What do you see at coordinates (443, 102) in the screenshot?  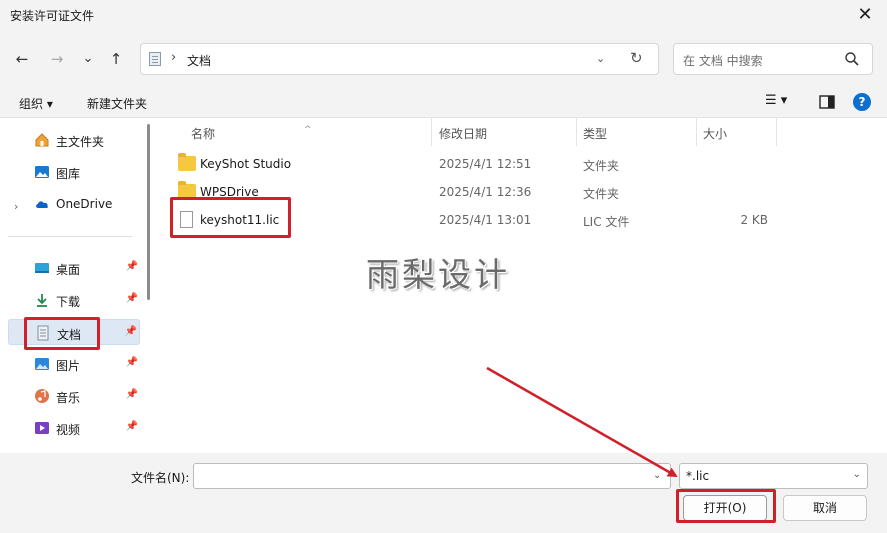 I see `command-bar: 组织 ▾ 新建文件夹 ☰ ▾ ?` at bounding box center [443, 102].